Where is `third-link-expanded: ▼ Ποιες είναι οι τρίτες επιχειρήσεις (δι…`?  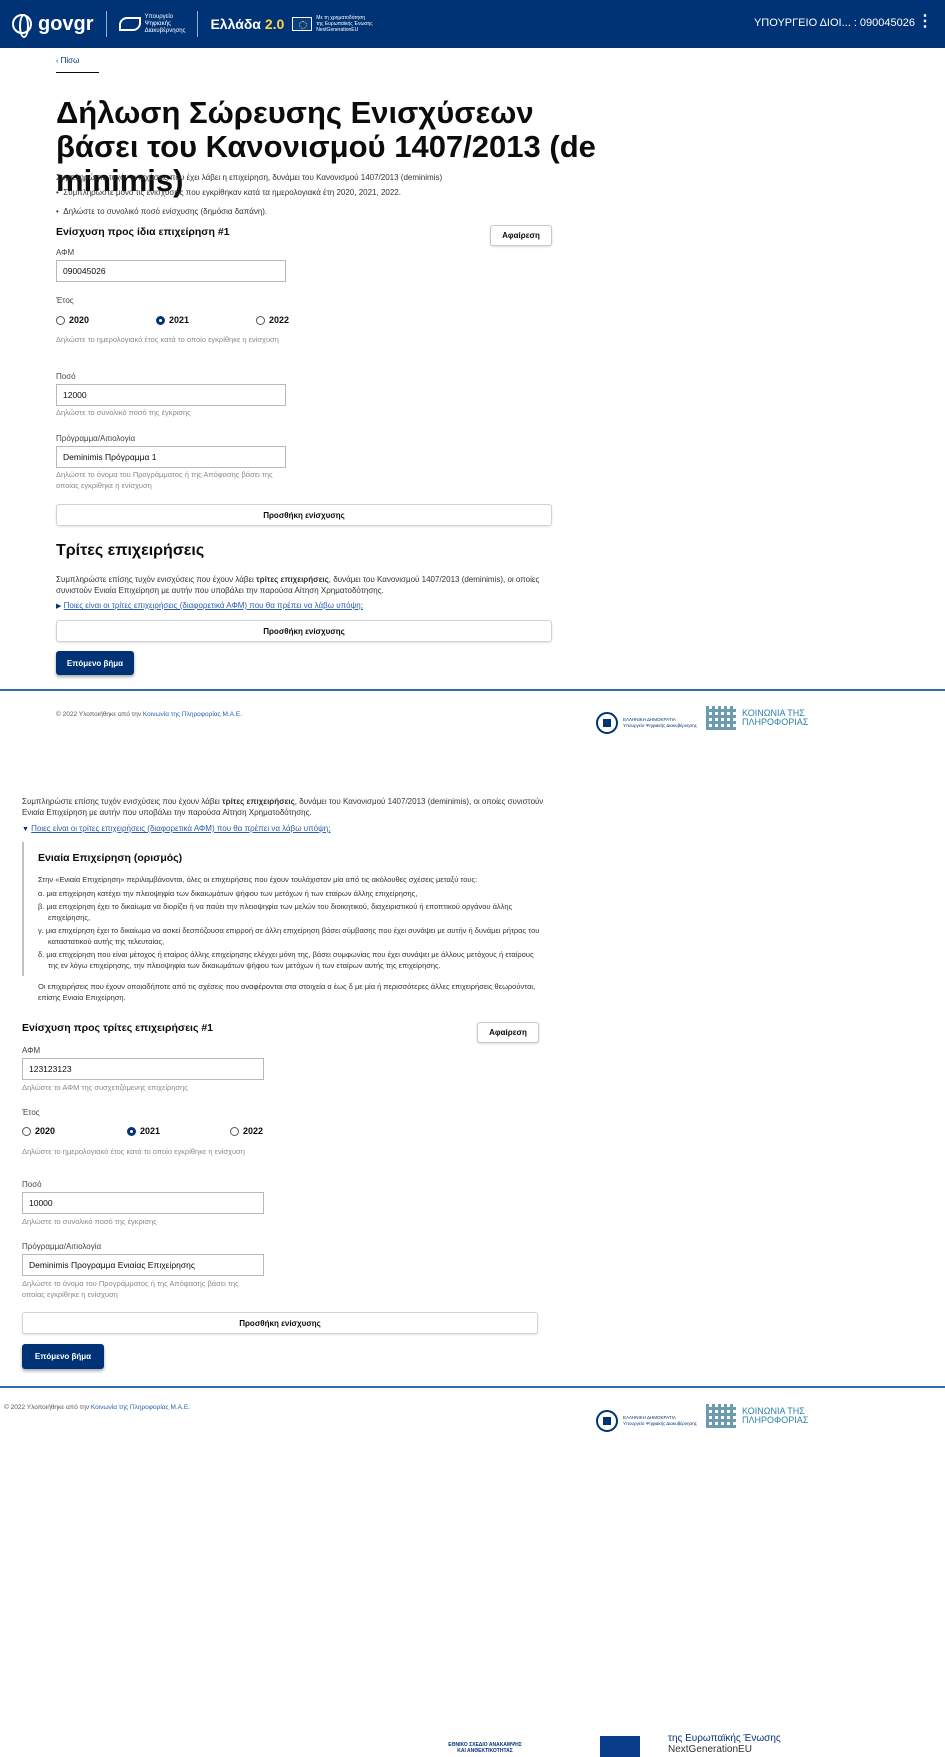 third-link-expanded: ▼ Ποιες είναι οι τρίτες επιχειρήσεις (δι… is located at coordinates (176, 828).